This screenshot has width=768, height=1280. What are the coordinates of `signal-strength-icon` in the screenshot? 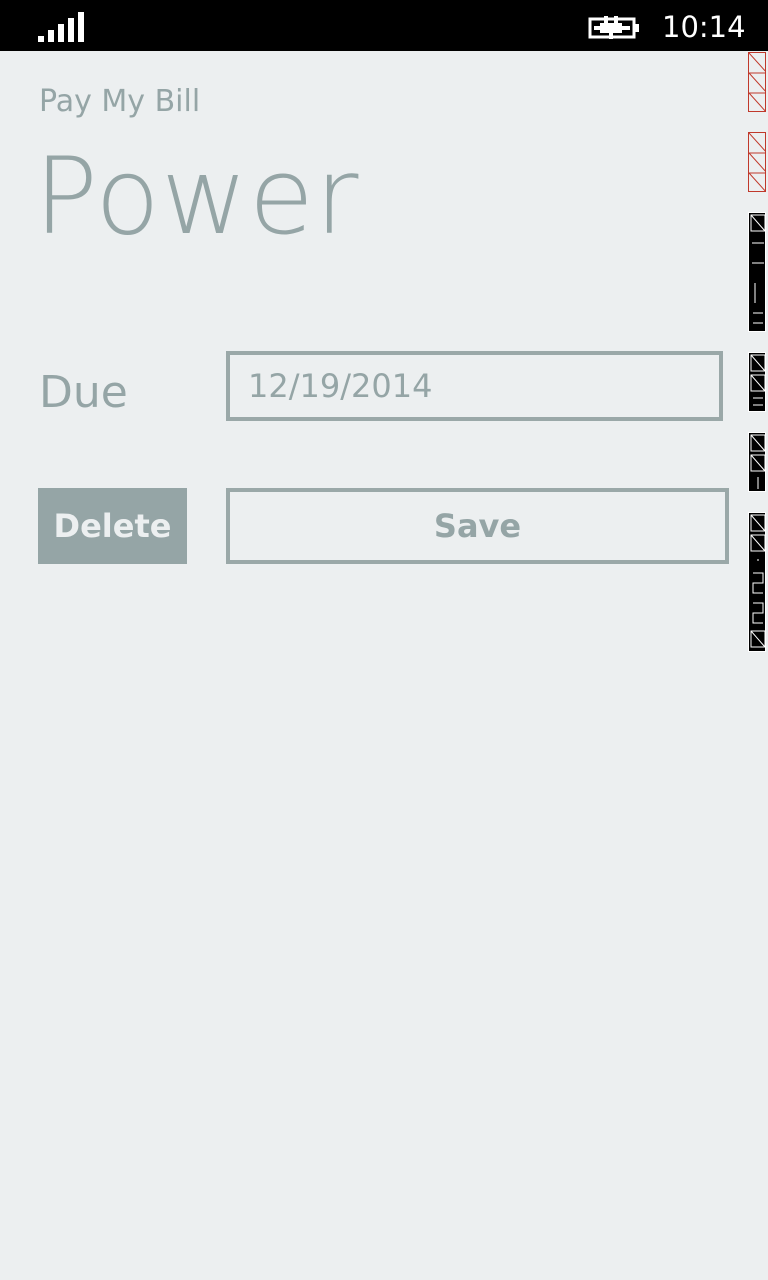 It's located at (61, 27).